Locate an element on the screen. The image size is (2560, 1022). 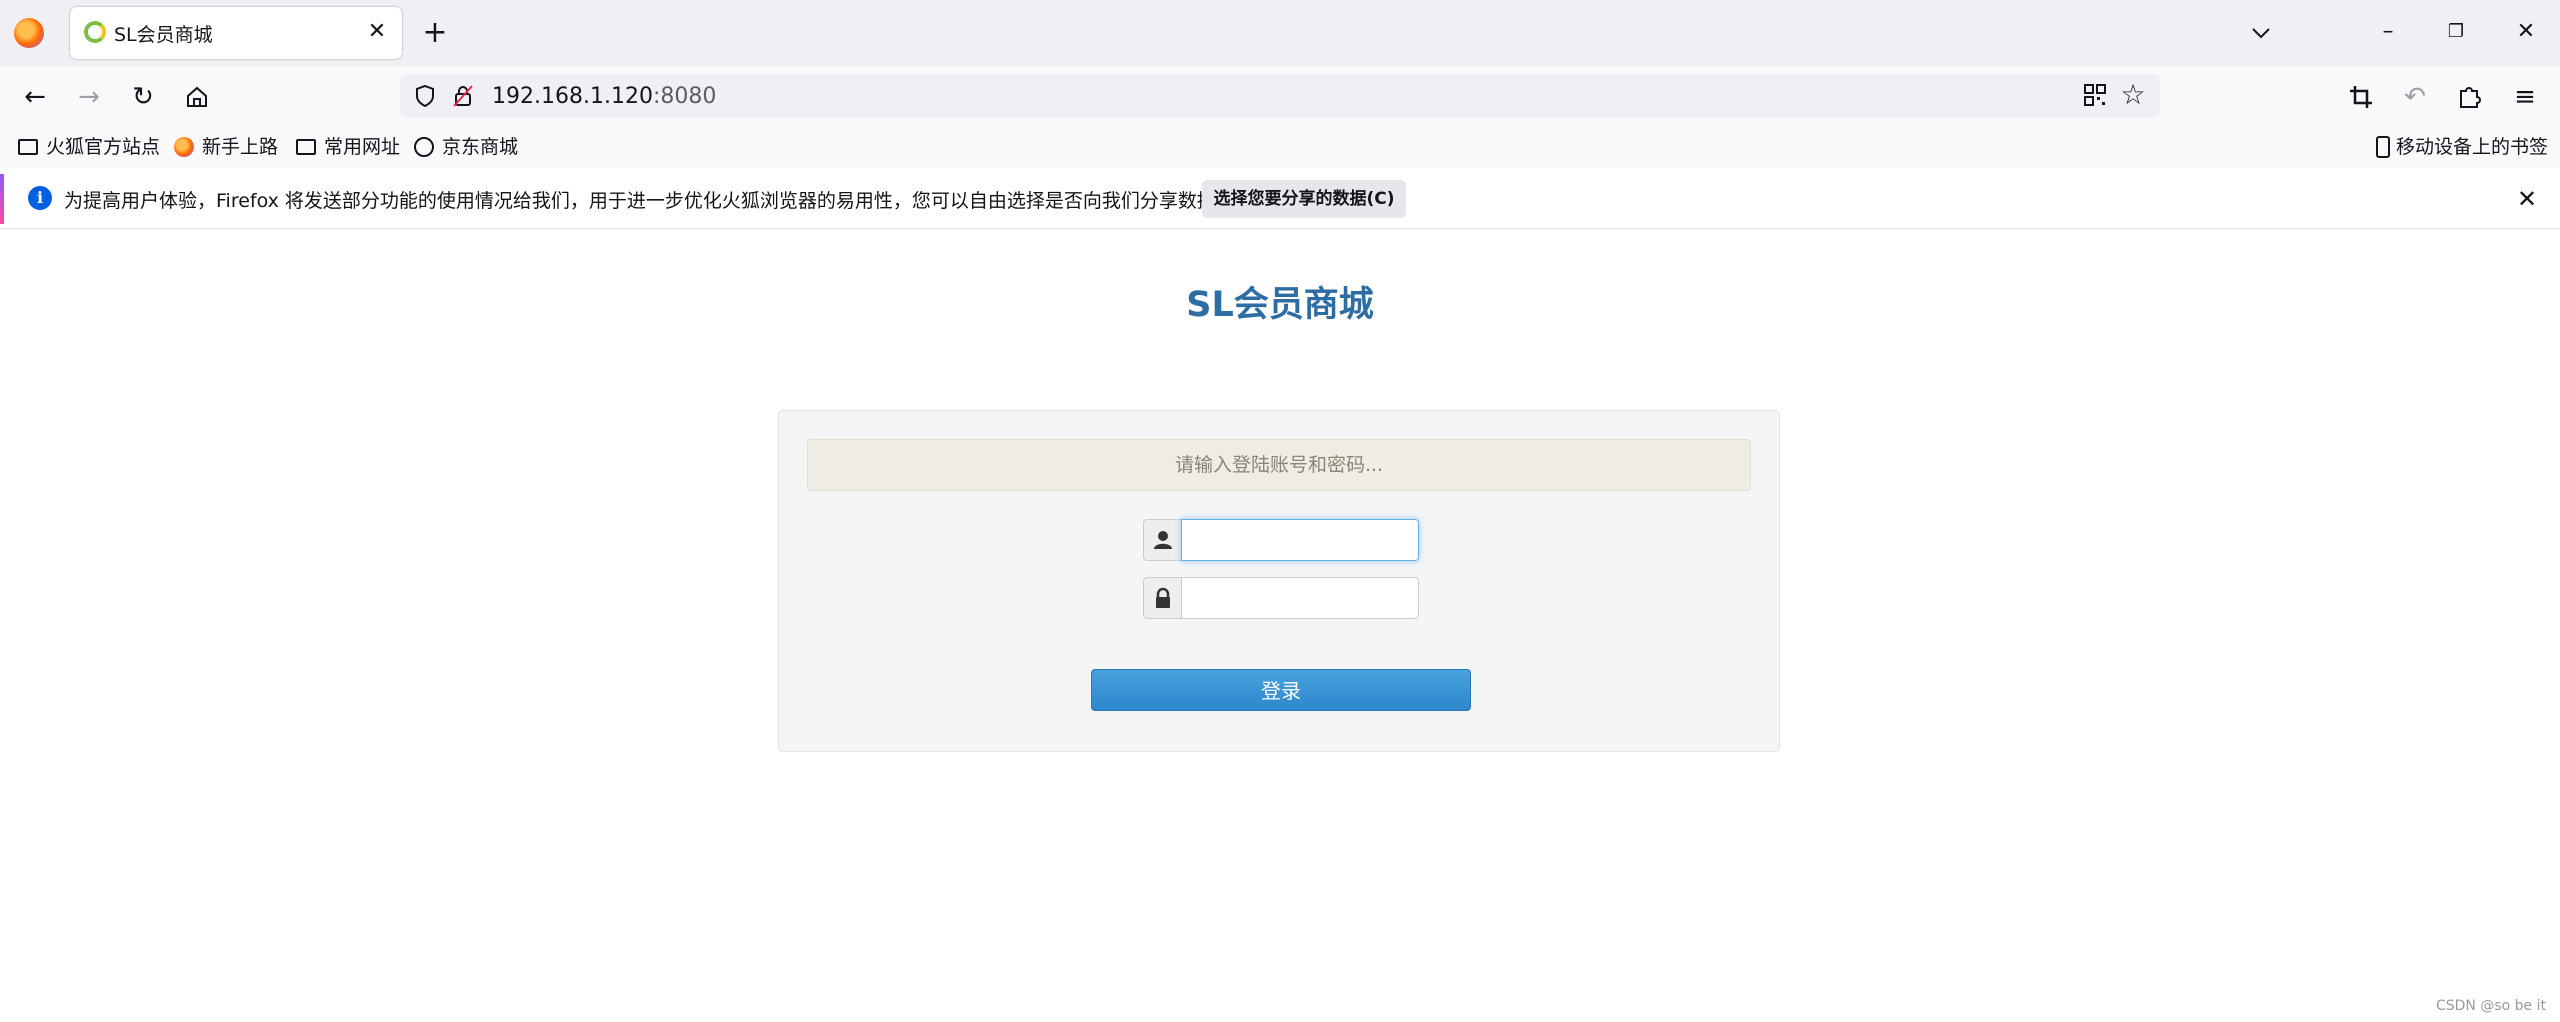
tab-strip: SL会员商城 ✕ + – ❐ ✕ is located at coordinates (1280, 33).